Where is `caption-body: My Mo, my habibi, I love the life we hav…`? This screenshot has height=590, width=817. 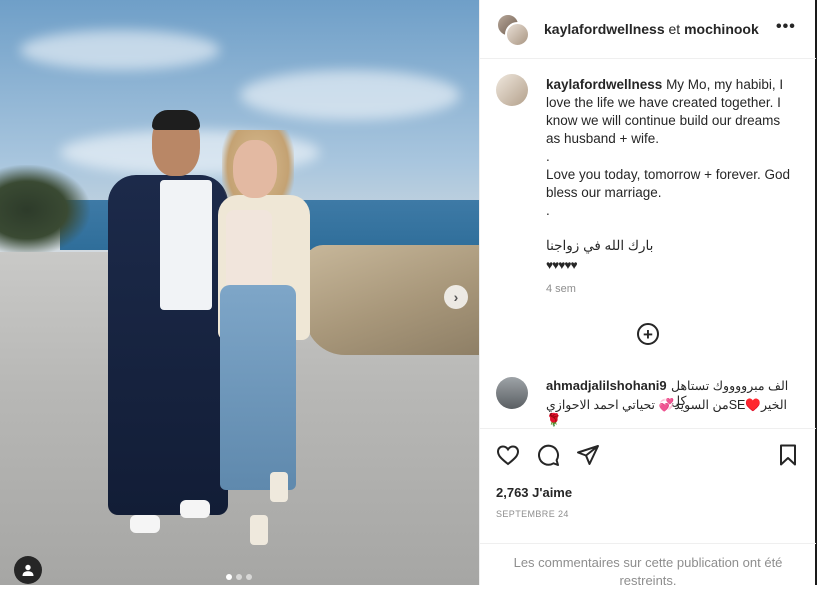 caption-body: My Mo, my habibi, I love the life we hav… is located at coordinates (668, 147).